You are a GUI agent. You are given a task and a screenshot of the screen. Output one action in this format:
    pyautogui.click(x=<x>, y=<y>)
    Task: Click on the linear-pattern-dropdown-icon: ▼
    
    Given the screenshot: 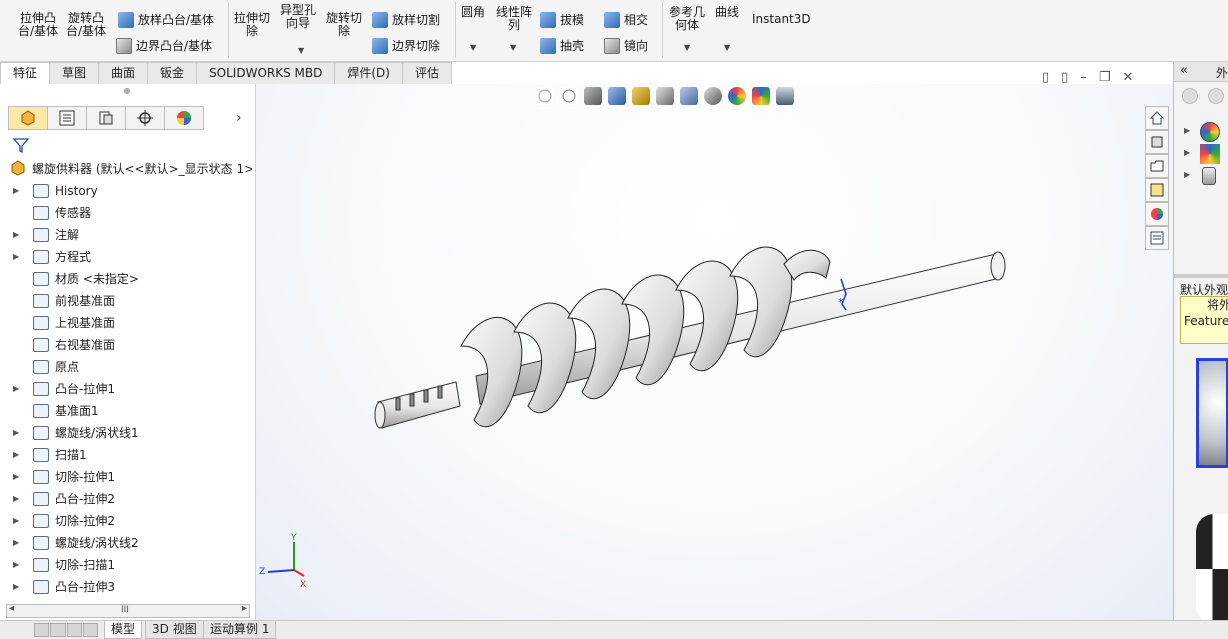 What is the action you would take?
    pyautogui.click(x=513, y=47)
    